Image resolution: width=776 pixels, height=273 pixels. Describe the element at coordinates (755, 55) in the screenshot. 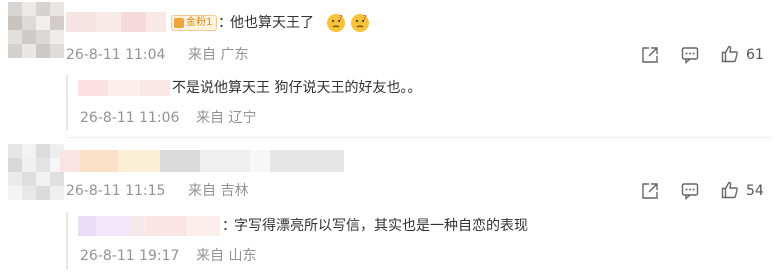

I see `like-count: 61` at that location.